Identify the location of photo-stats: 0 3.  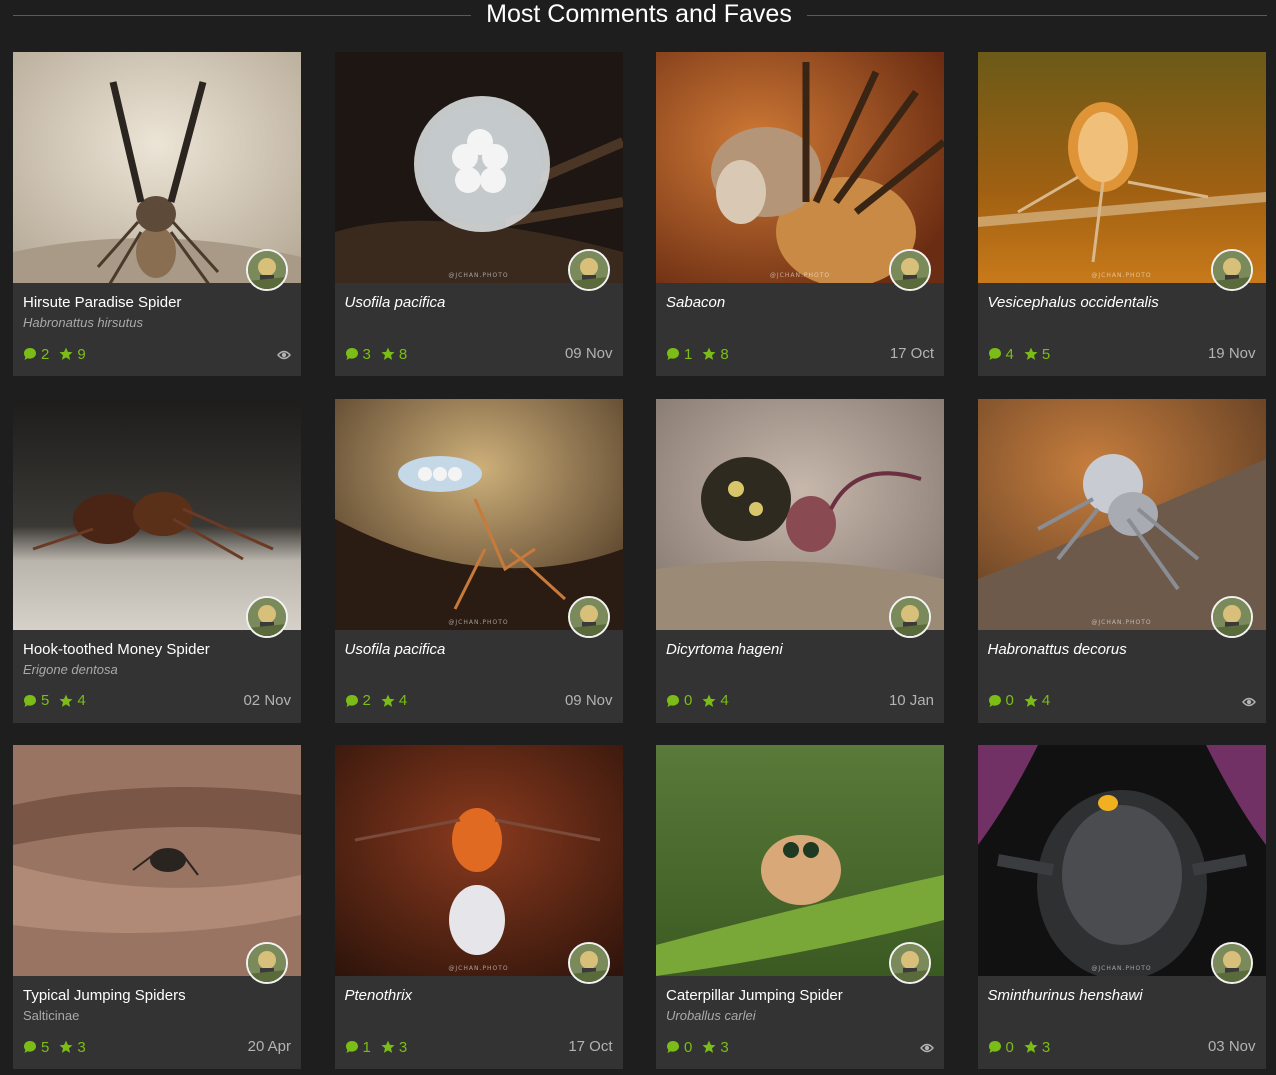
(702, 1047).